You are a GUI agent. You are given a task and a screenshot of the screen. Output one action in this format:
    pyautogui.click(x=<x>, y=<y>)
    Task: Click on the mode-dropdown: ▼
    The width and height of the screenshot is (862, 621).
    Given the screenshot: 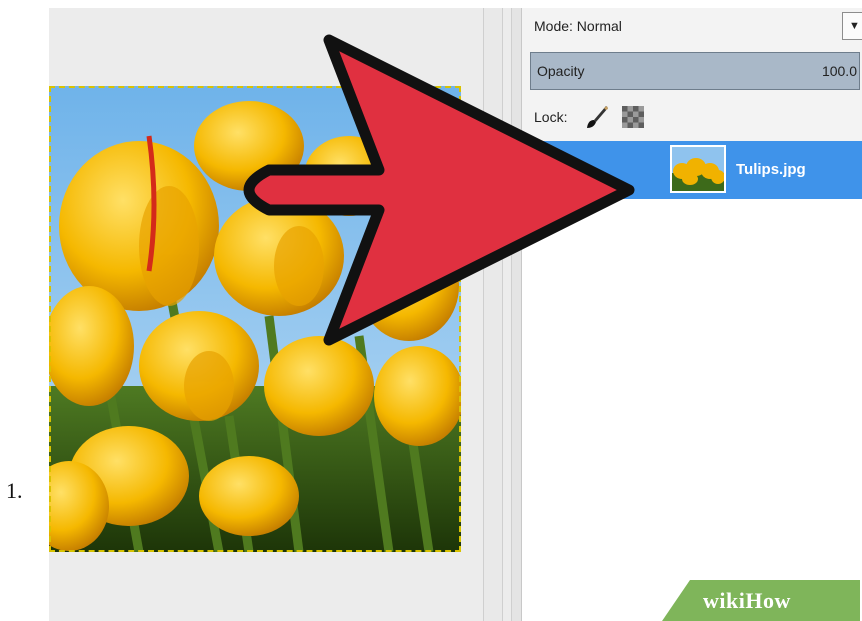 What is the action you would take?
    pyautogui.click(x=852, y=26)
    